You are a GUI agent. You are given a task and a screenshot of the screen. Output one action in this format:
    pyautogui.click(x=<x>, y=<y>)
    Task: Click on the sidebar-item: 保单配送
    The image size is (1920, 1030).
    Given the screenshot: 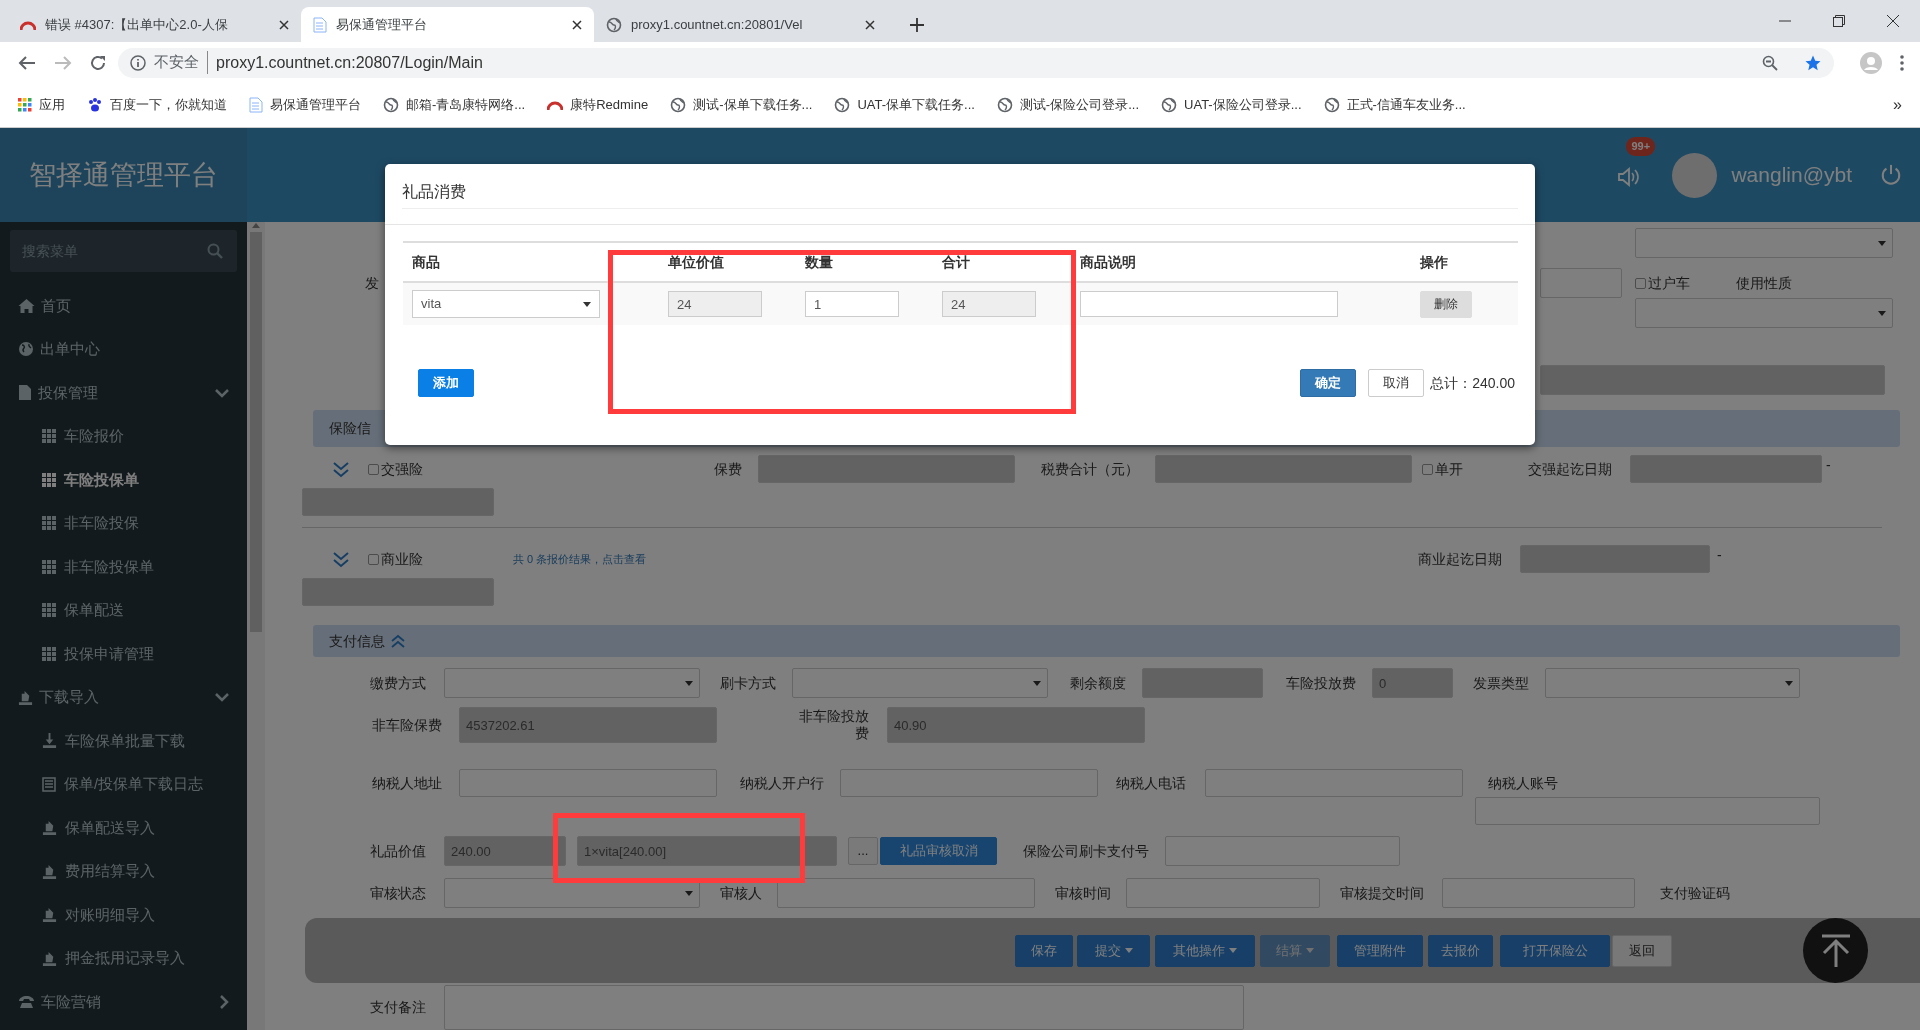 What is the action you would take?
    pyautogui.click(x=123, y=610)
    